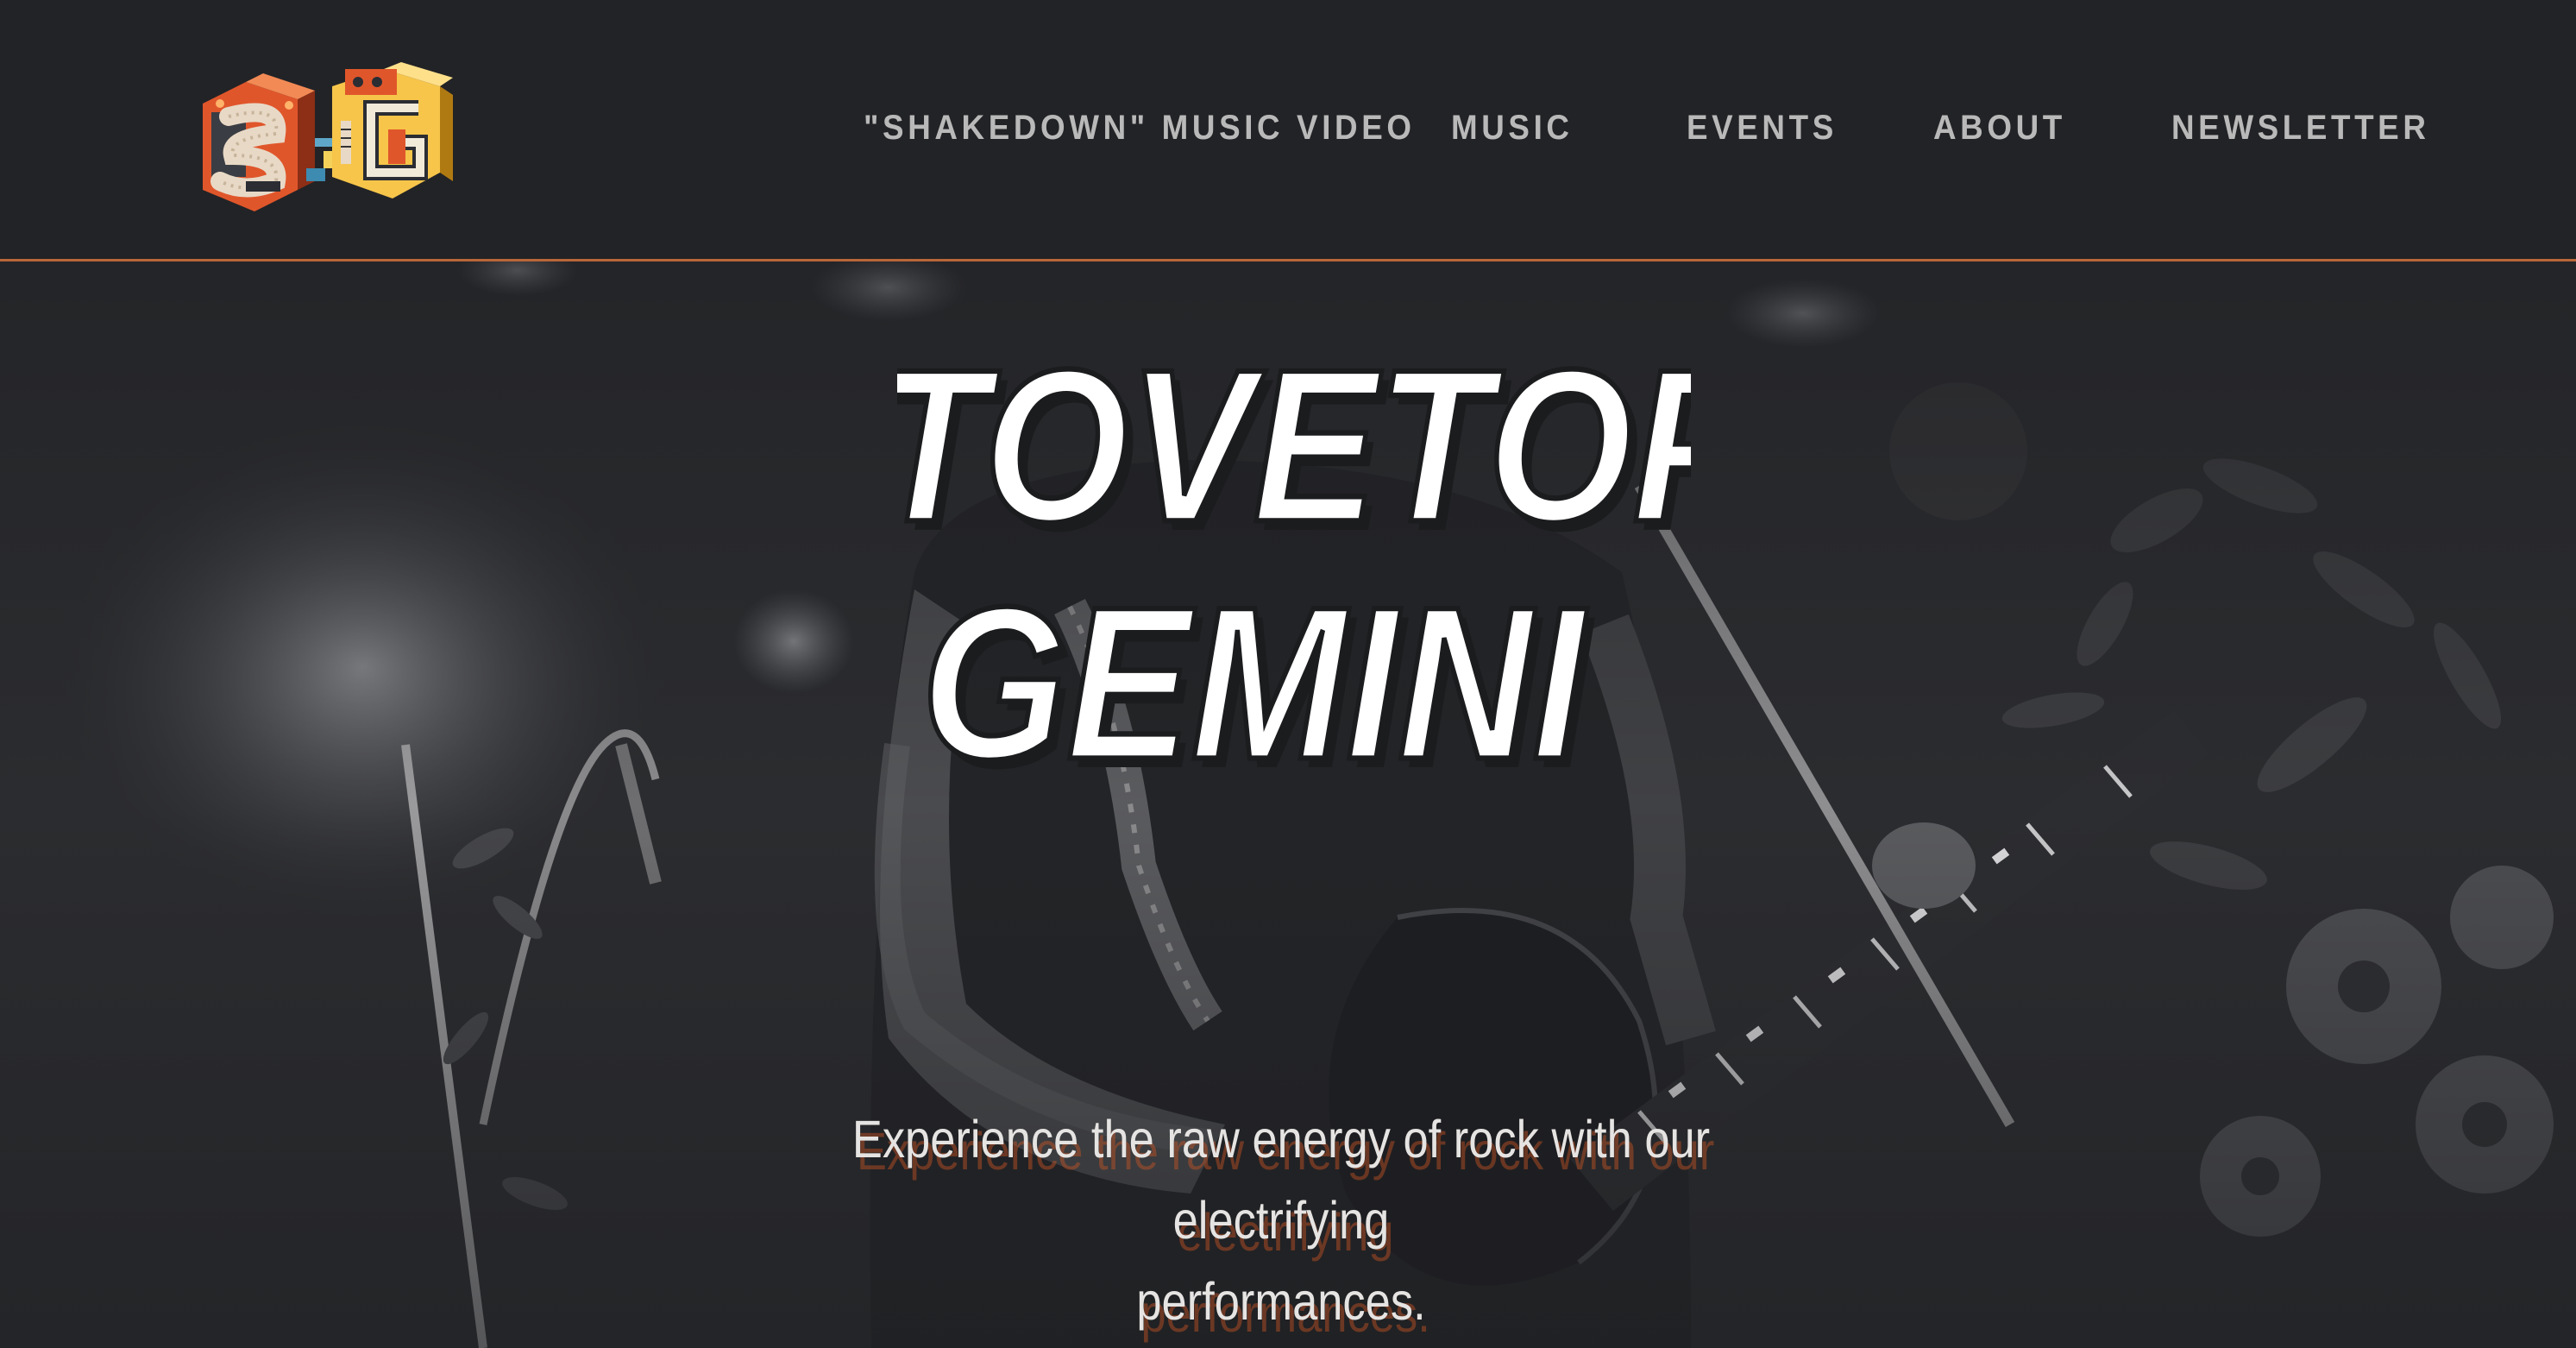  I want to click on title-line-1: STOVETOP, so click(1294, 446).